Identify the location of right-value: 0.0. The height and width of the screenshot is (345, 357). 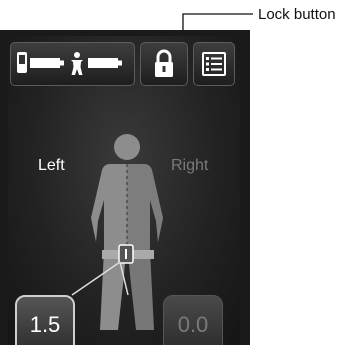
(193, 324).